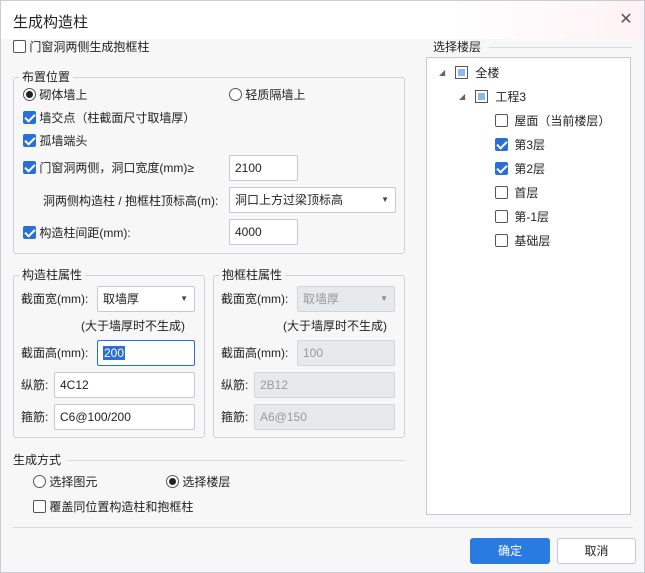 The height and width of the screenshot is (573, 645). I want to click on floor-label: 屋面（当前楼层）, so click(562, 121).